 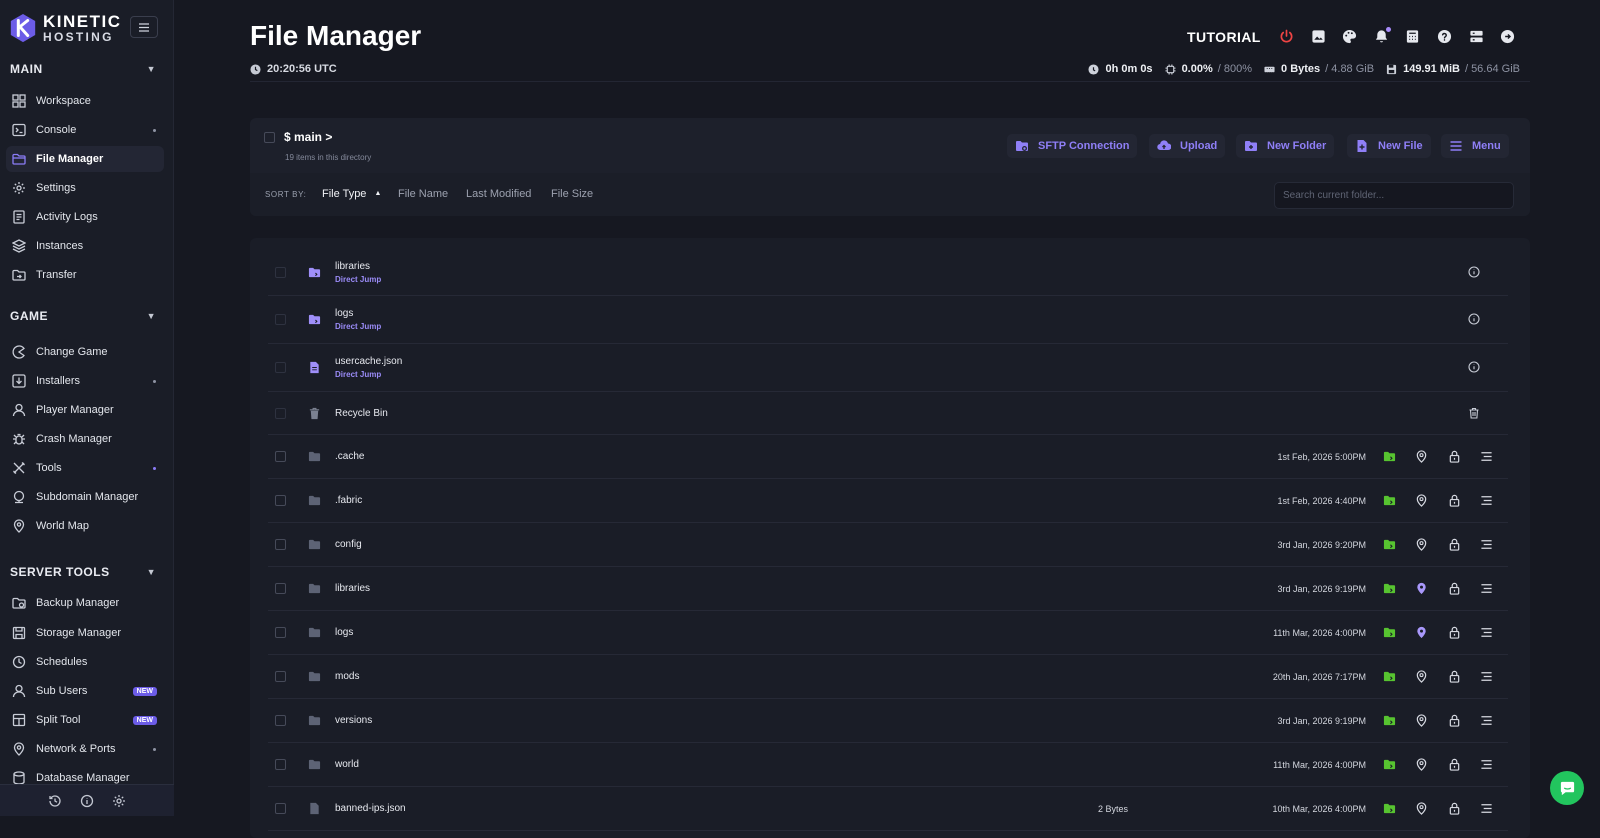 I want to click on table-row: .cache 1st Feb, 2026 5:00PM, so click(x=888, y=457).